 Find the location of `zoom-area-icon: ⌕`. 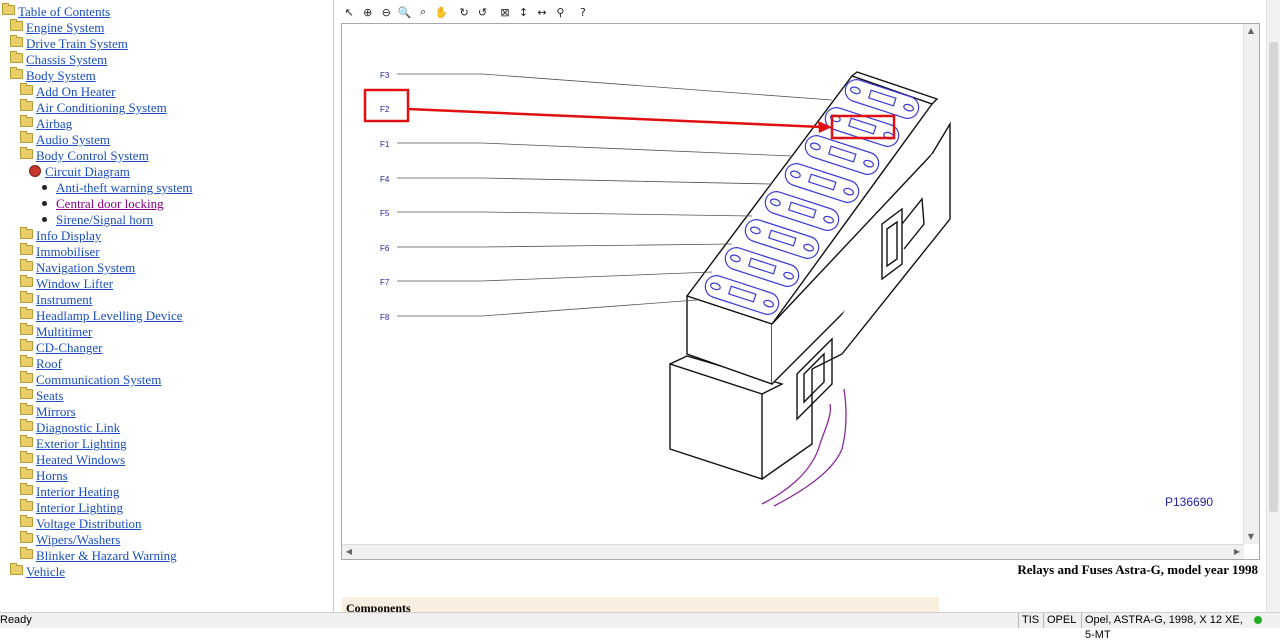

zoom-area-icon: ⌕ is located at coordinates (423, 12).